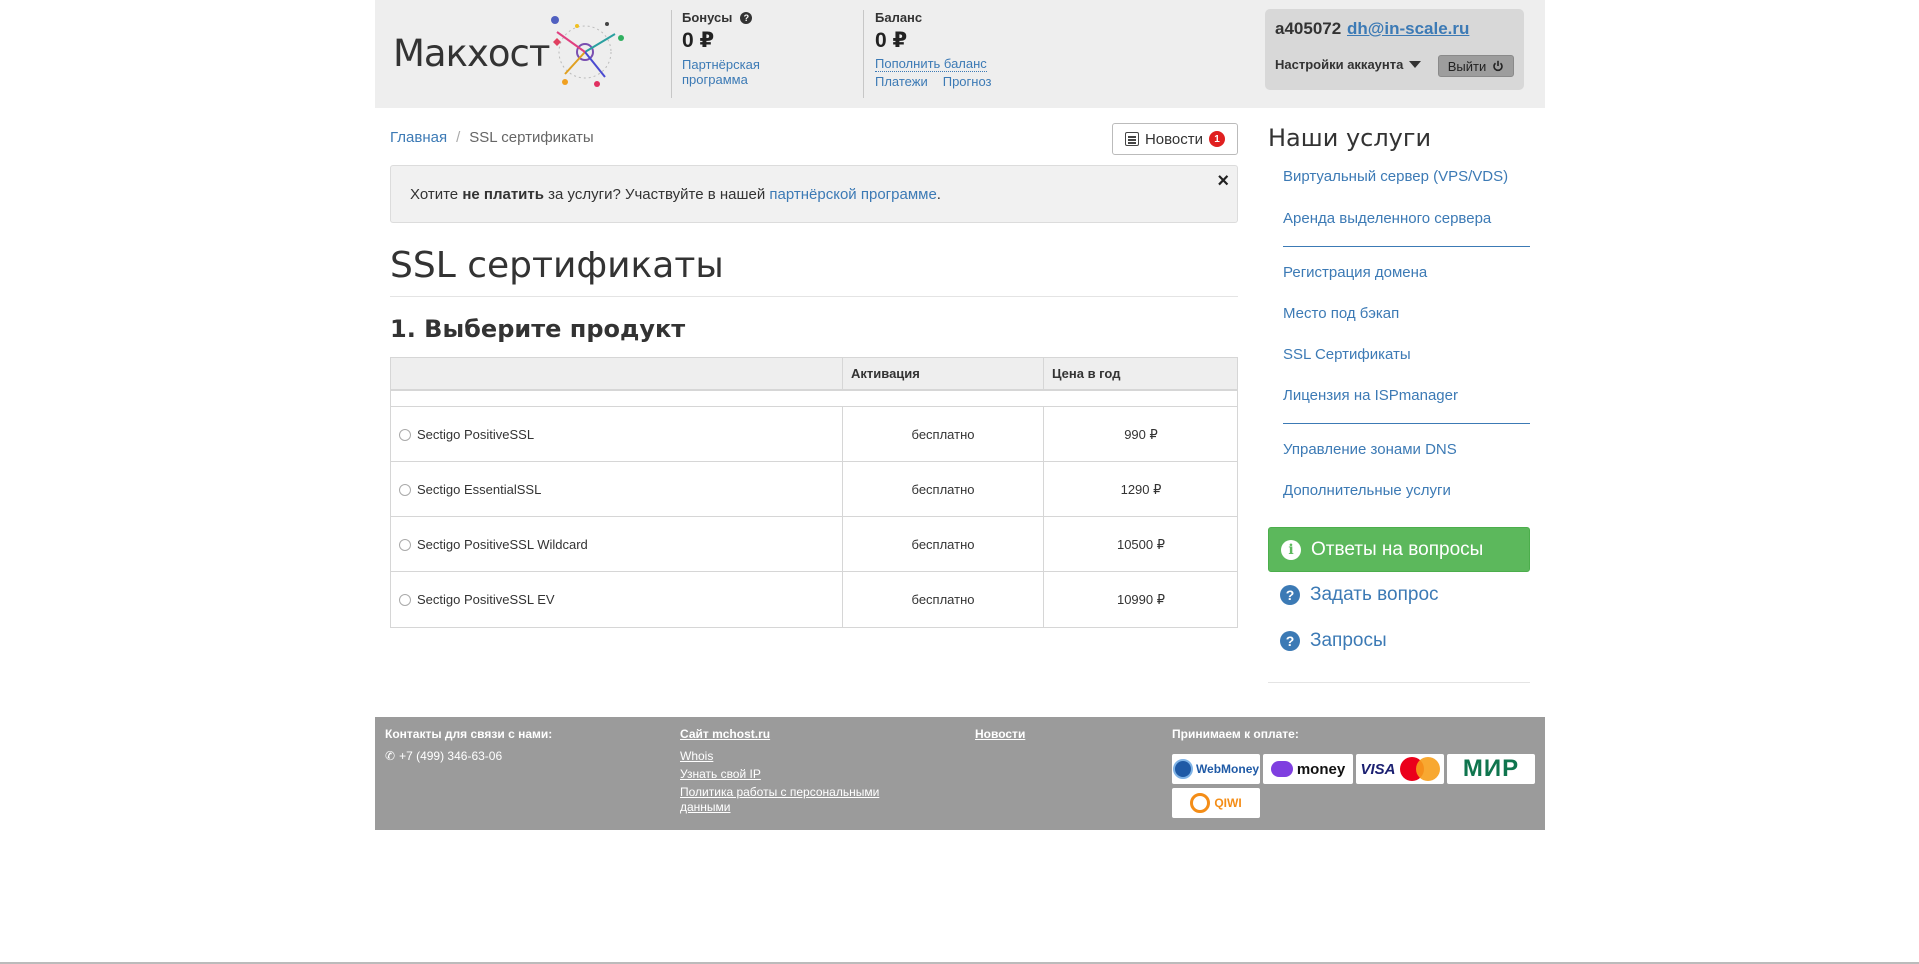 Image resolution: width=1919 pixels, height=964 pixels. I want to click on bonuses-label-row: Бонусы ?, so click(721, 17).